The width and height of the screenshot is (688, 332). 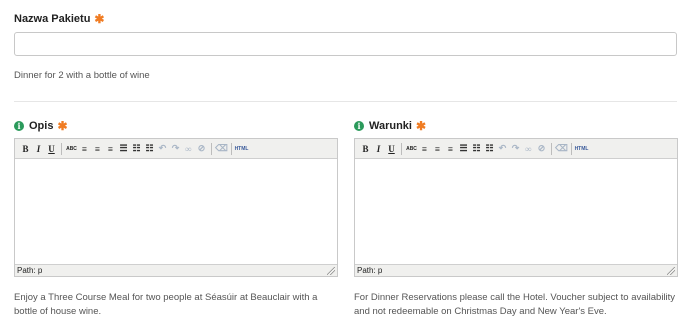 What do you see at coordinates (176, 211) in the screenshot?
I see `description-edit-area` at bounding box center [176, 211].